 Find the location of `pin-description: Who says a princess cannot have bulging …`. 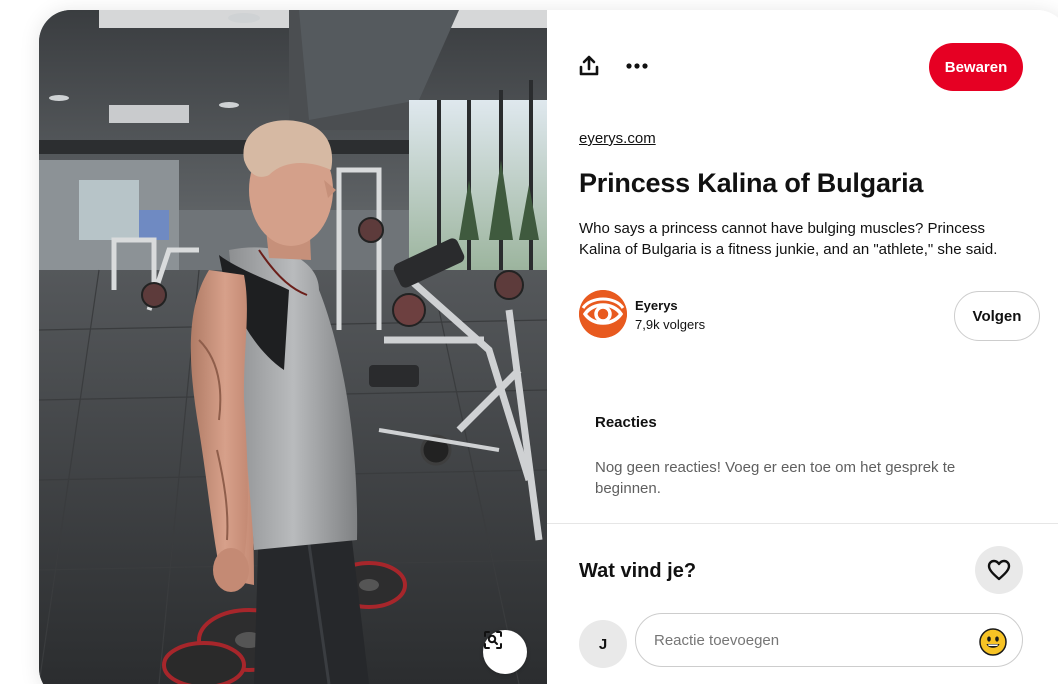

pin-description: Who says a princess cannot have bulging … is located at coordinates (788, 239).